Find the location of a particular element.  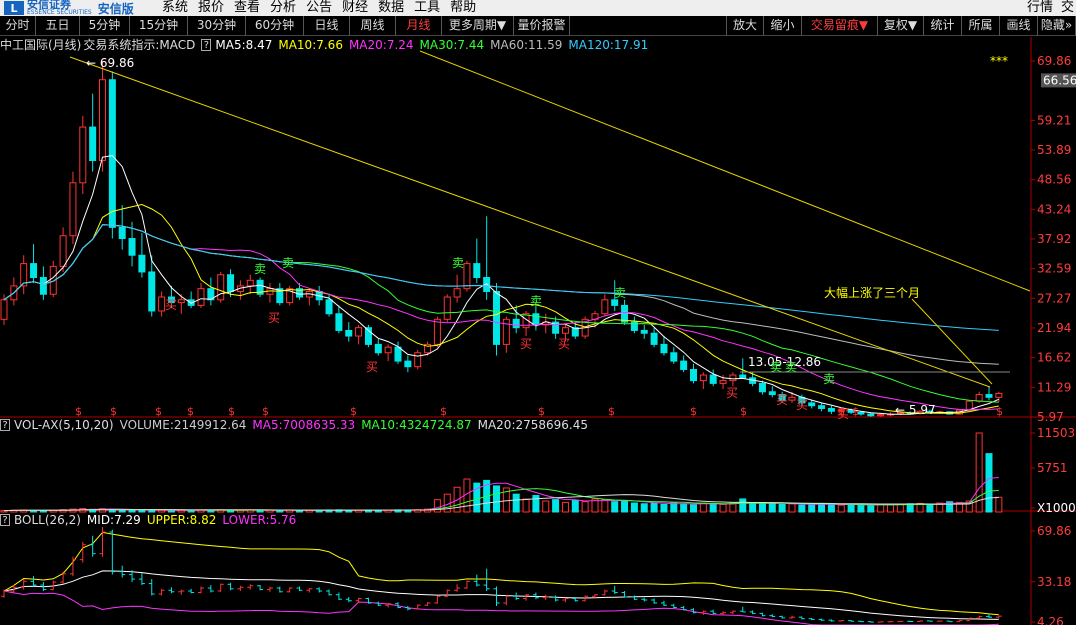

boll-mid-line is located at coordinates (501, 595).